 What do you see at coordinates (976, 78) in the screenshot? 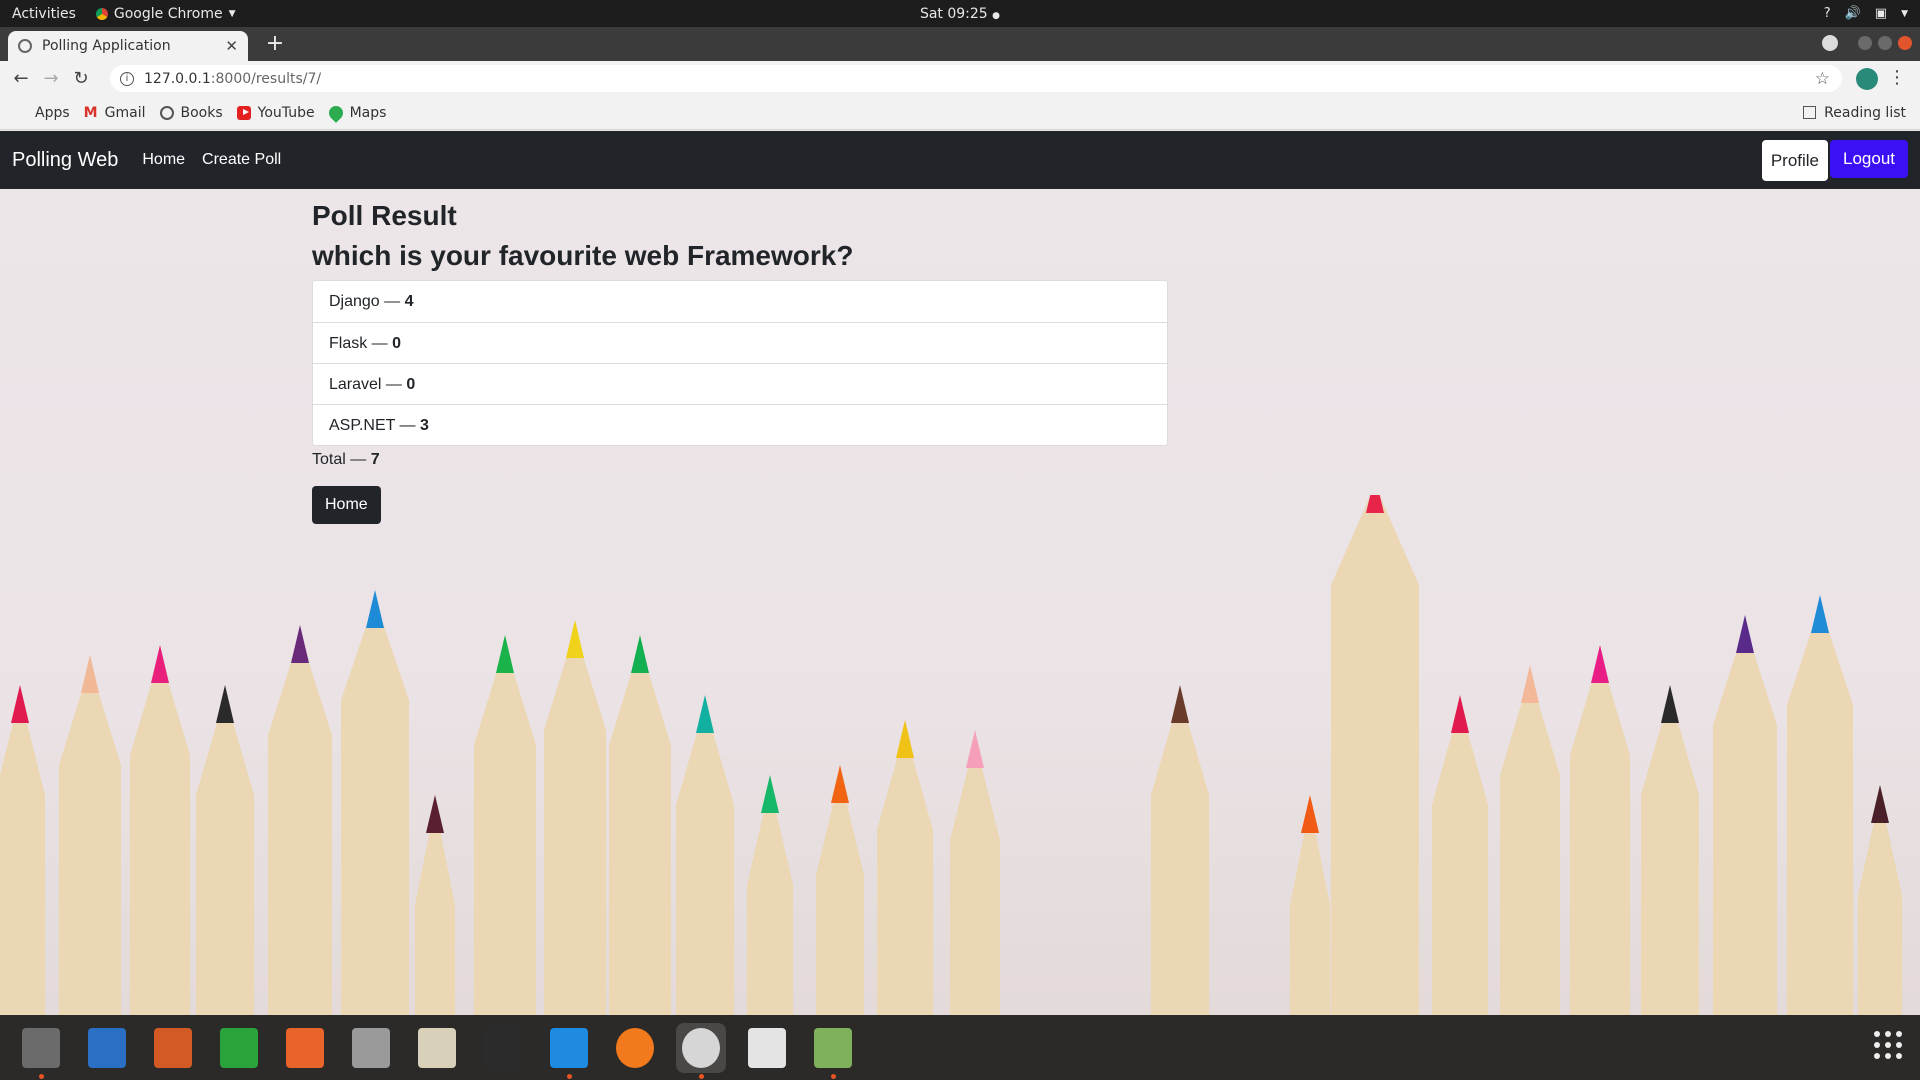
I see `address-bar: i 127.0.0.1:8000/results/7/ ☆` at bounding box center [976, 78].